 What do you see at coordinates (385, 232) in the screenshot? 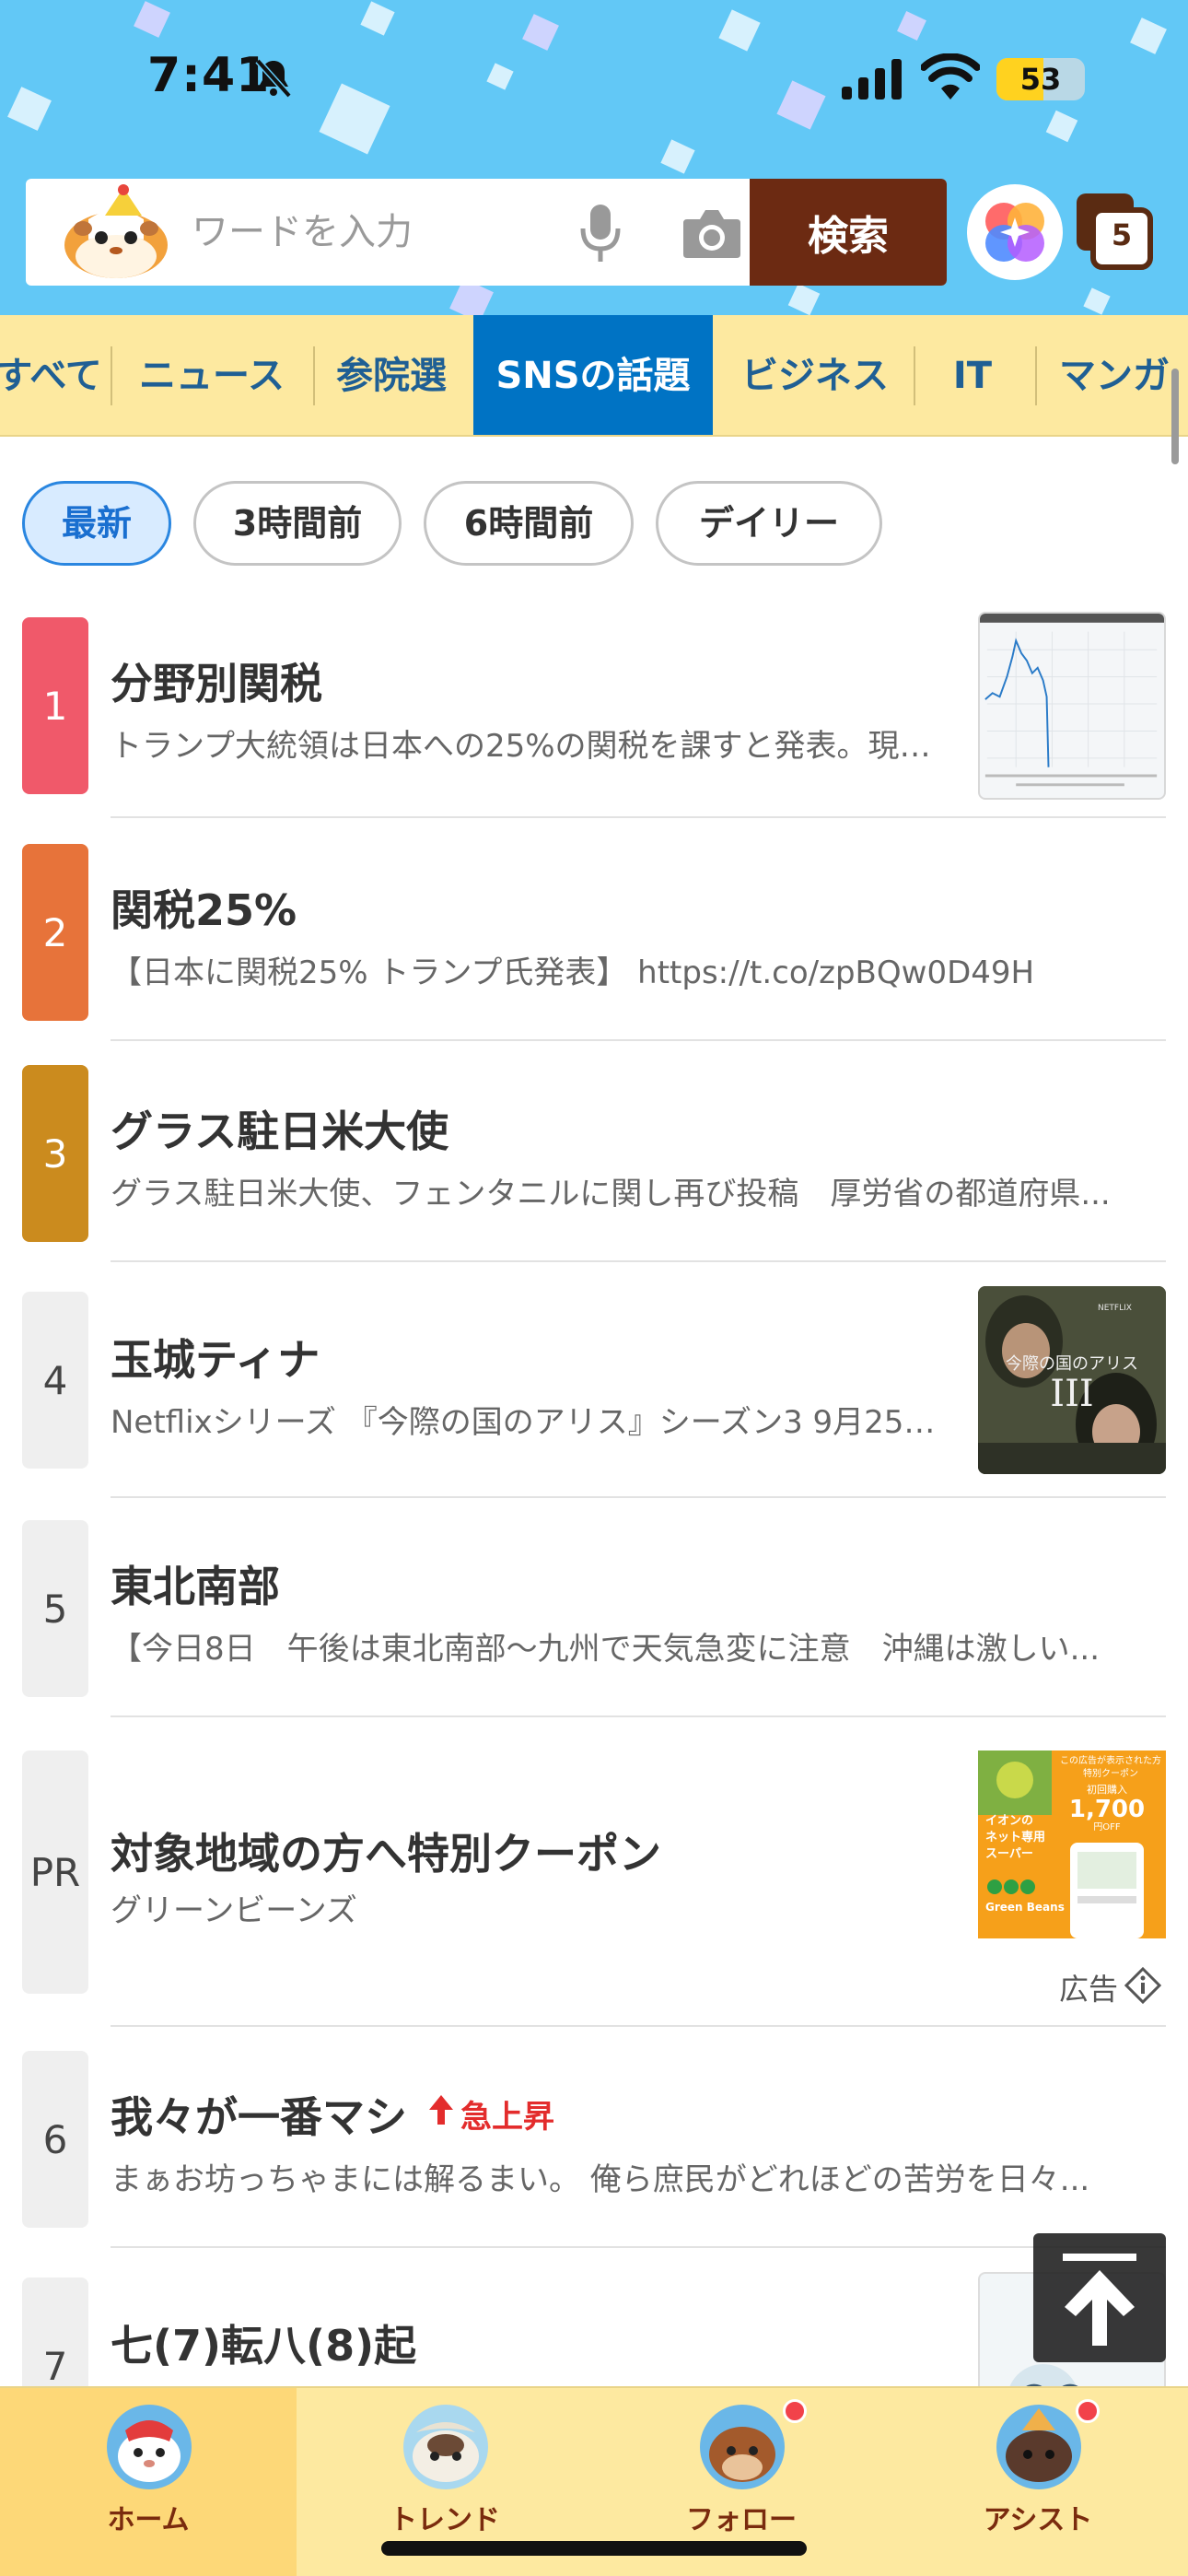
I see `search-input` at bounding box center [385, 232].